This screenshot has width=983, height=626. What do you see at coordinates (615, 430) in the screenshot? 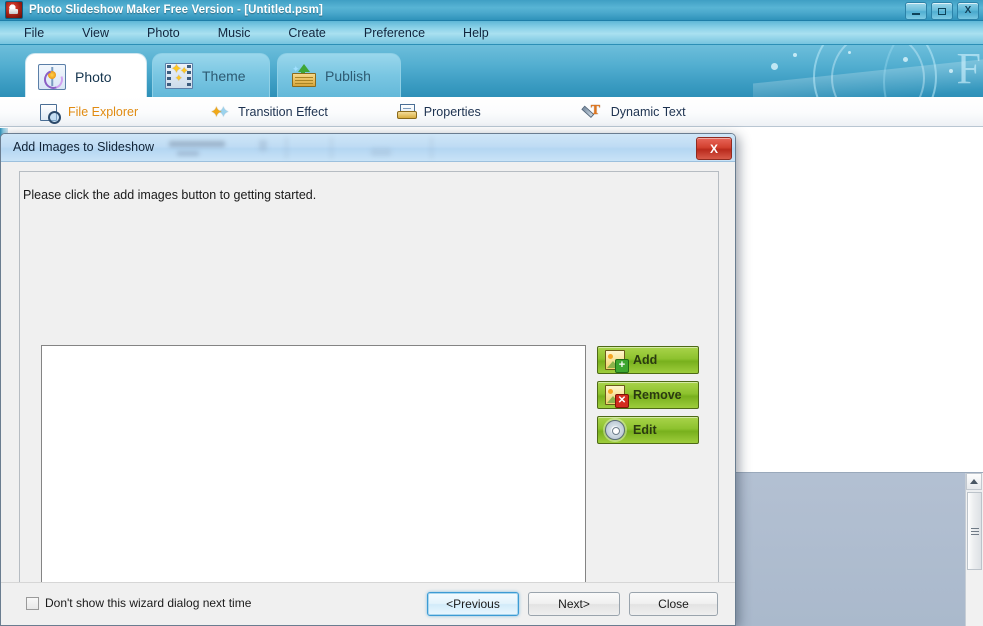
I see `gear-icon` at bounding box center [615, 430].